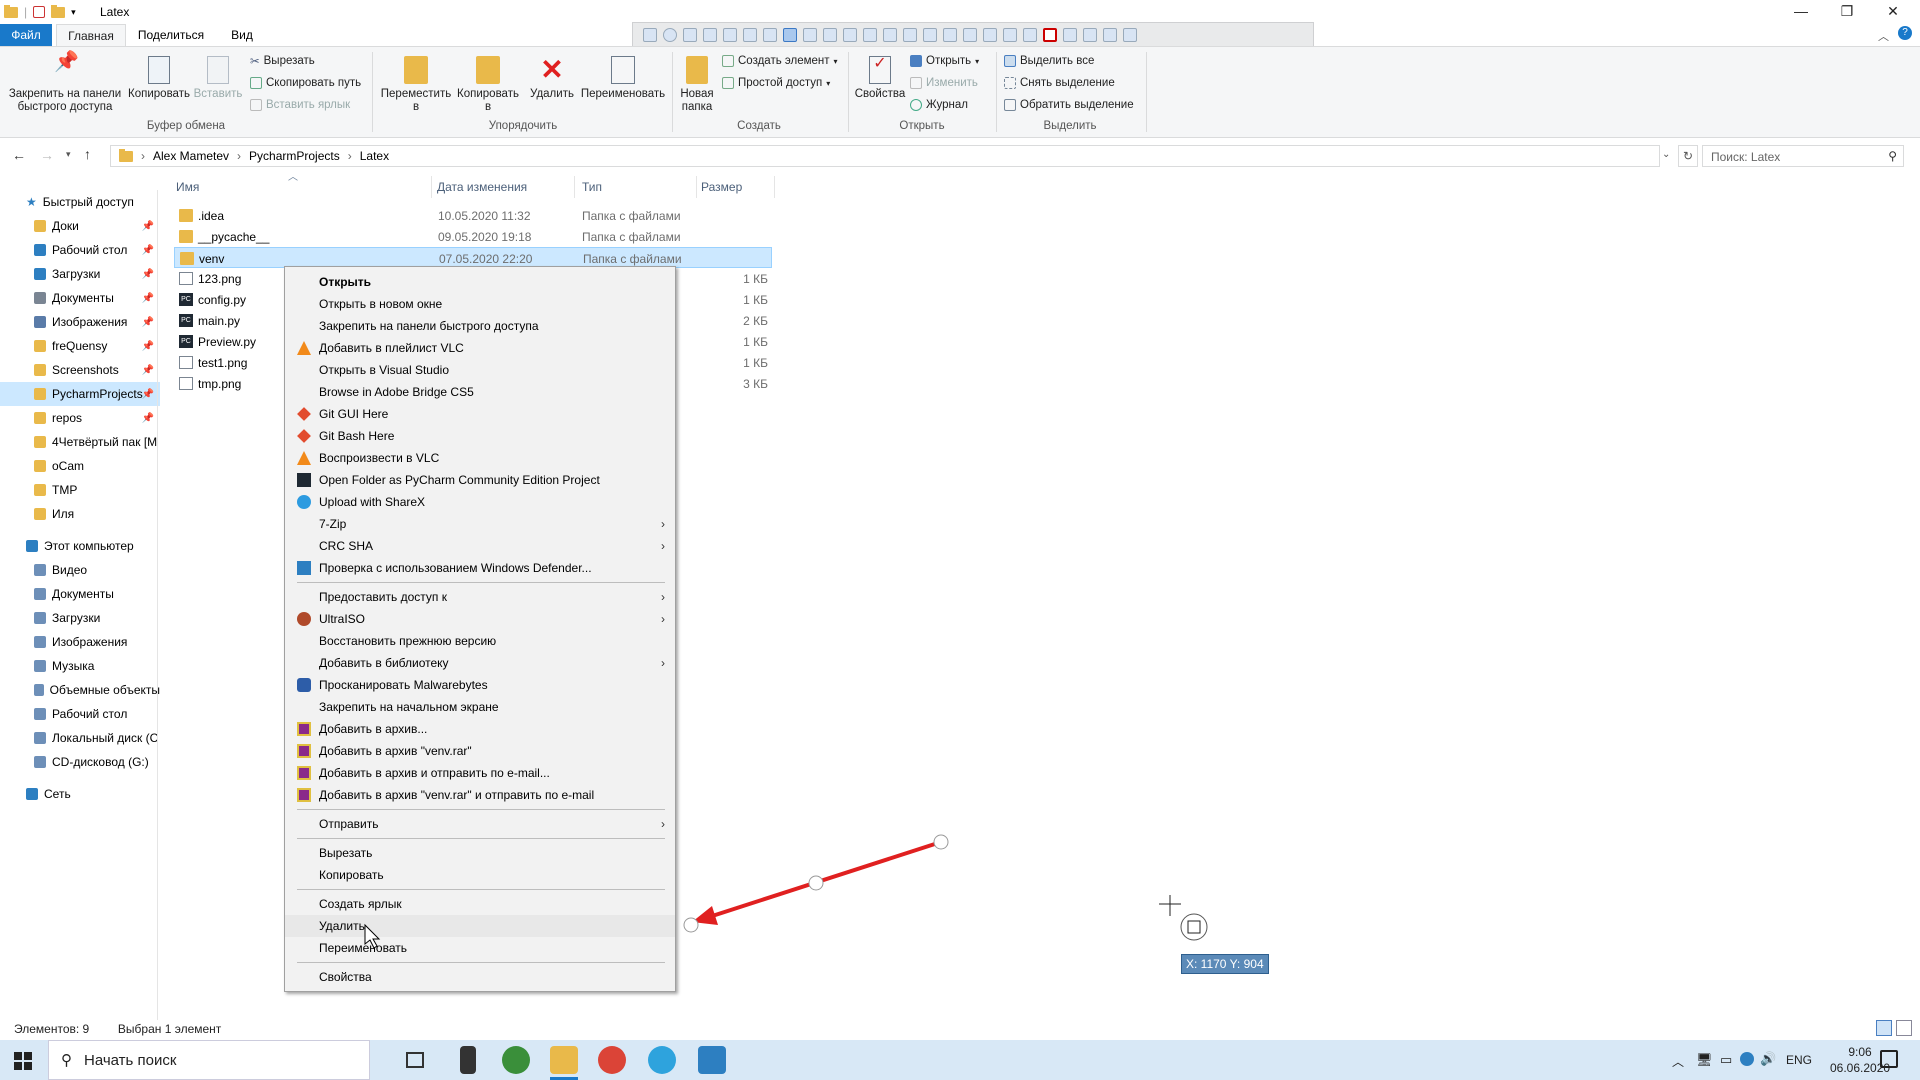  Describe the element at coordinates (564, 1060) in the screenshot. I see `file-explorer-icon` at that location.